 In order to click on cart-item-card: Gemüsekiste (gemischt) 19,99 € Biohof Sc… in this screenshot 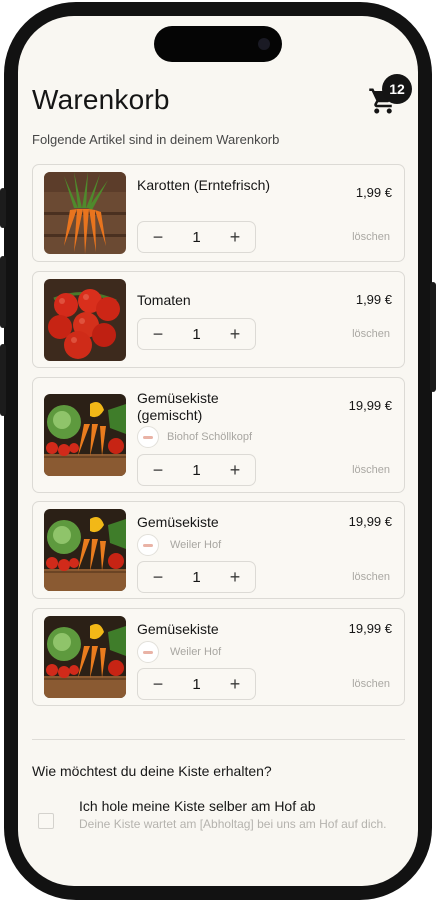, I will do `click(218, 435)`.